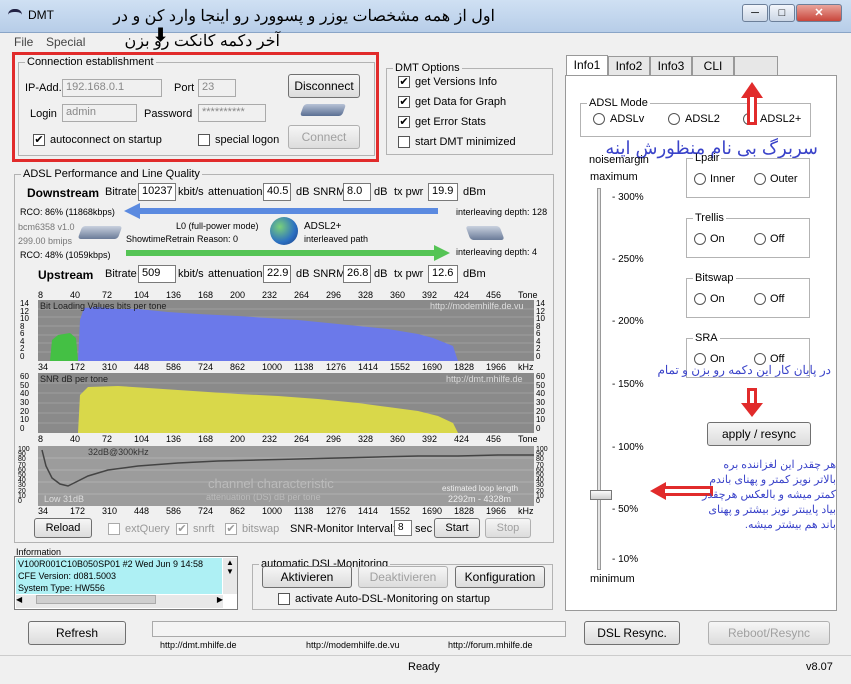 Image resolution: width=851 pixels, height=684 pixels. Describe the element at coordinates (202, 41) in the screenshot. I see `top-annotation-text-2: آخر دکمه کانکت رو بزن` at that location.